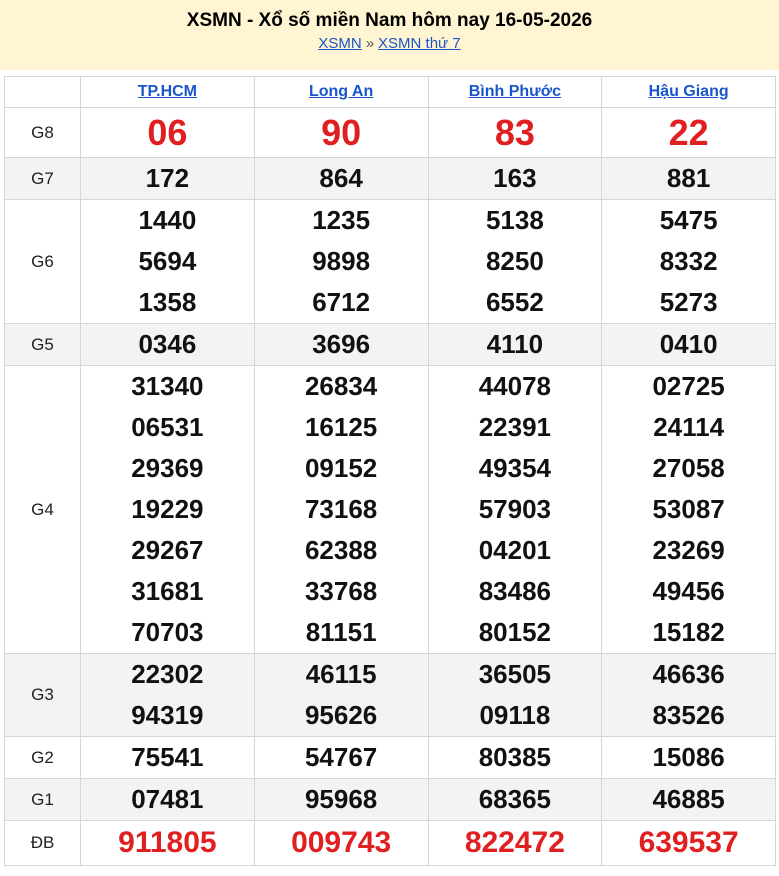 This screenshot has height=876, width=779. Describe the element at coordinates (515, 695) in the screenshot. I see `prize-cell: 36505 09118` at that location.